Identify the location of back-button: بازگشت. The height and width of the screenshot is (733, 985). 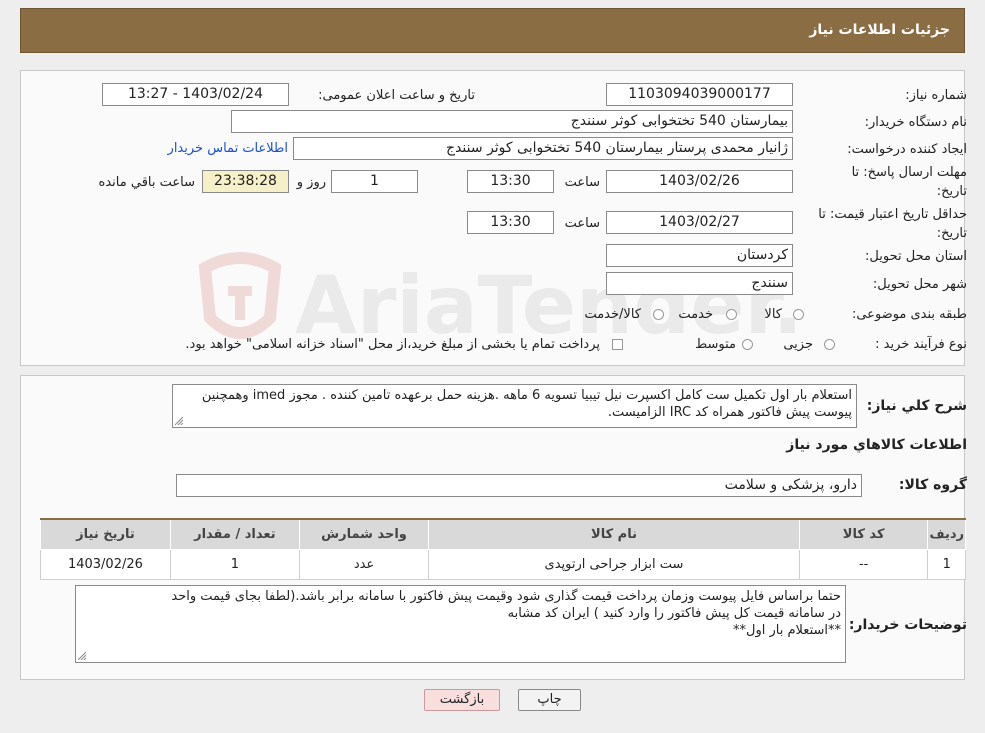
(462, 700).